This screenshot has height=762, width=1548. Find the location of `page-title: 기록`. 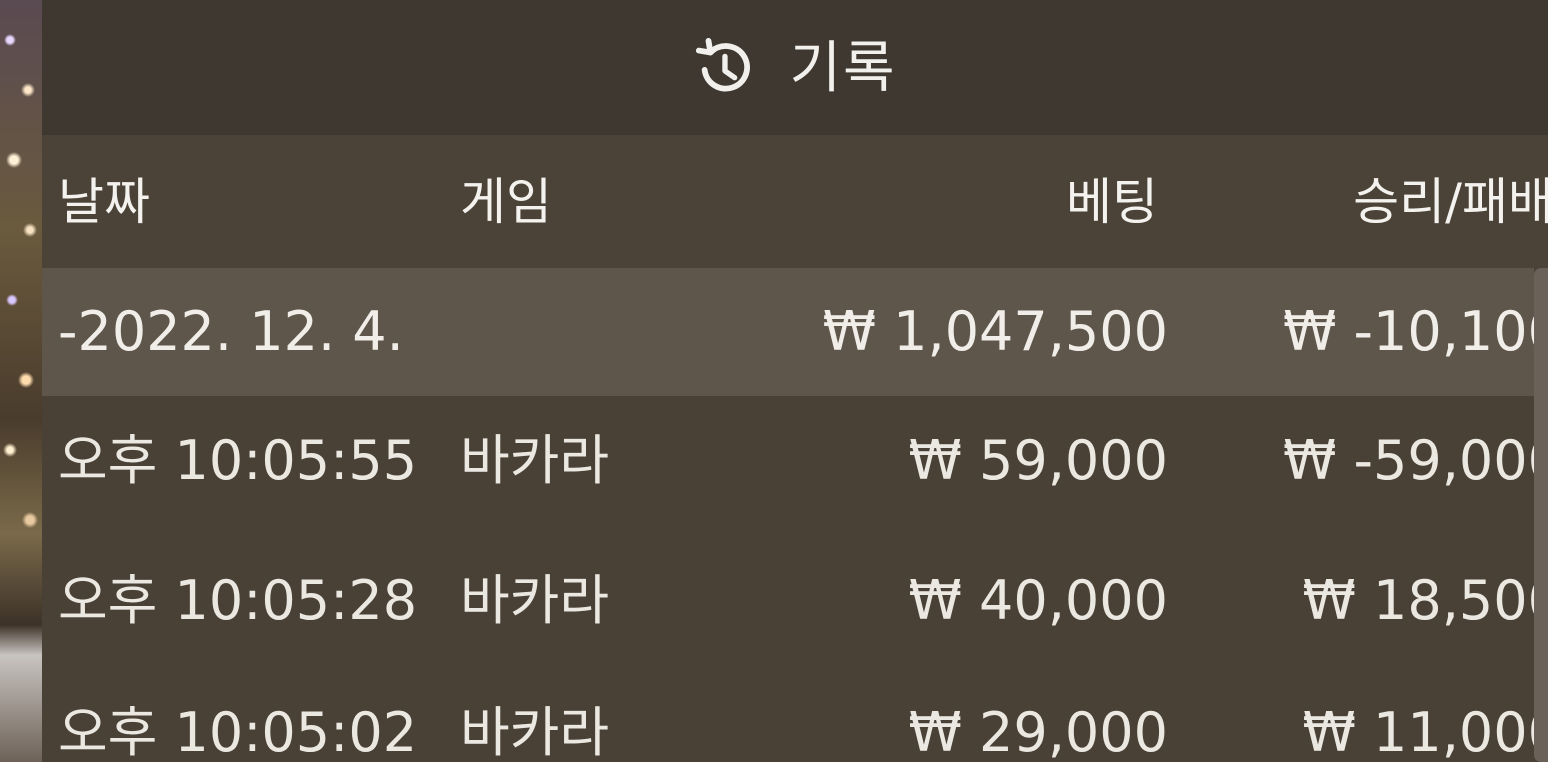

page-title: 기록 is located at coordinates (843, 68).